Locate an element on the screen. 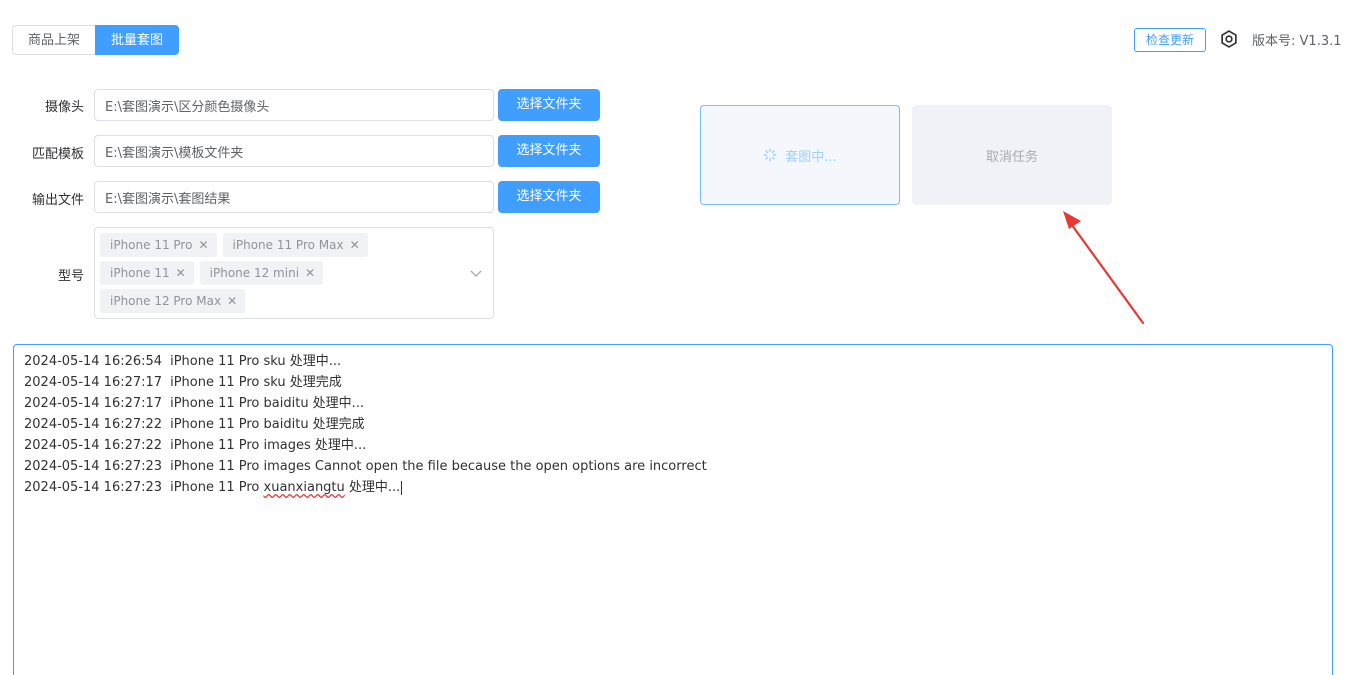  model-label: 型号 is located at coordinates (70, 276).